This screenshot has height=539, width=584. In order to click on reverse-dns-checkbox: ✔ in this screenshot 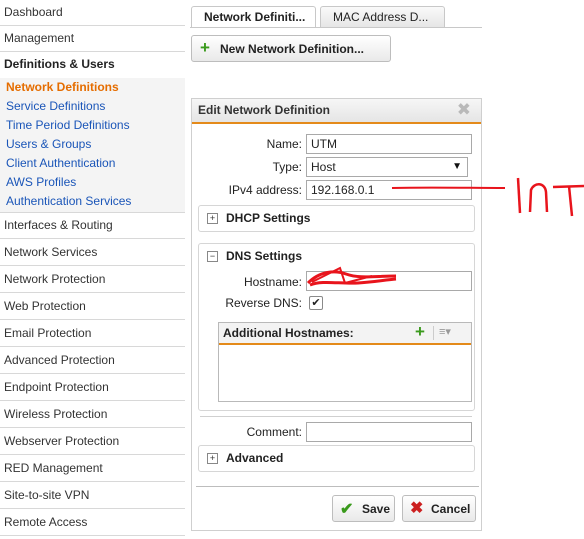, I will do `click(316, 303)`.